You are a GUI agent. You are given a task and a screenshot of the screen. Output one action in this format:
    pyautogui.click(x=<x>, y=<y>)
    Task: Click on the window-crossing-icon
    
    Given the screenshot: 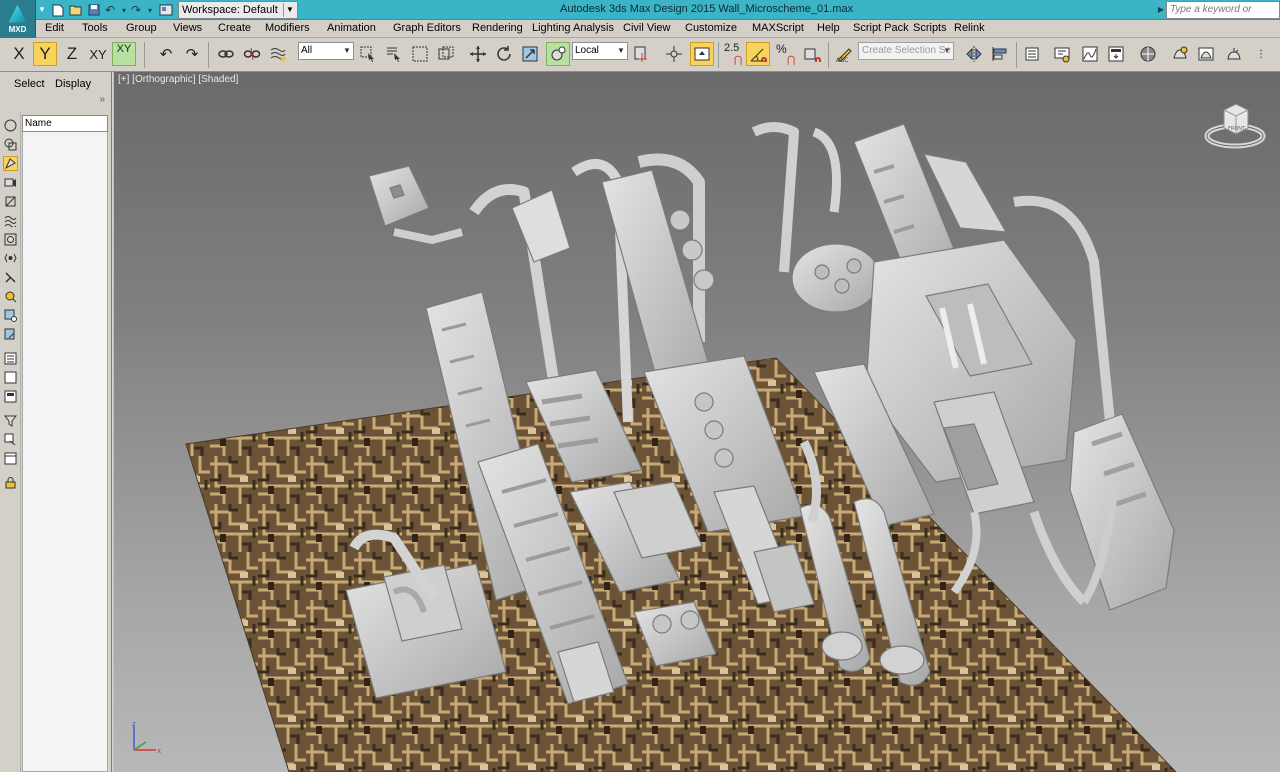 What is the action you would take?
    pyautogui.click(x=446, y=54)
    